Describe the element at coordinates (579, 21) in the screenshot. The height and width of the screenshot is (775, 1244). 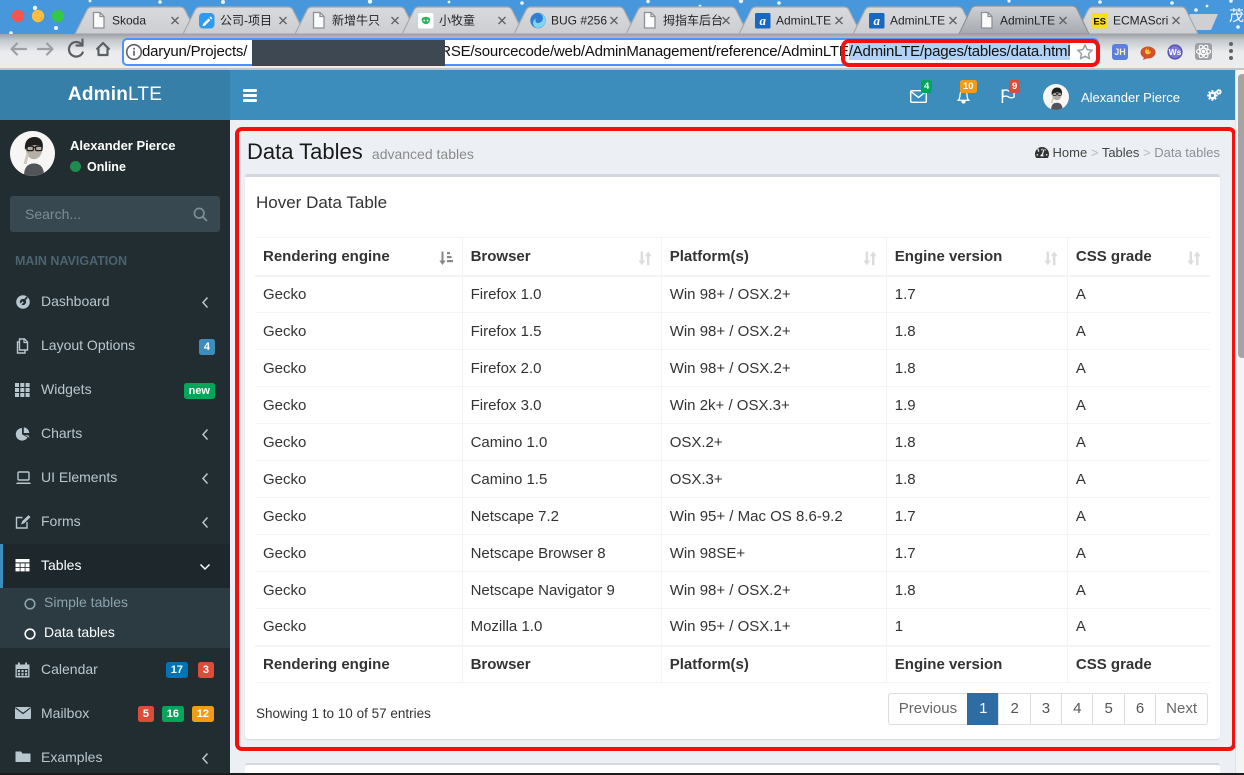
I see `svg-text: BUG #256` at that location.